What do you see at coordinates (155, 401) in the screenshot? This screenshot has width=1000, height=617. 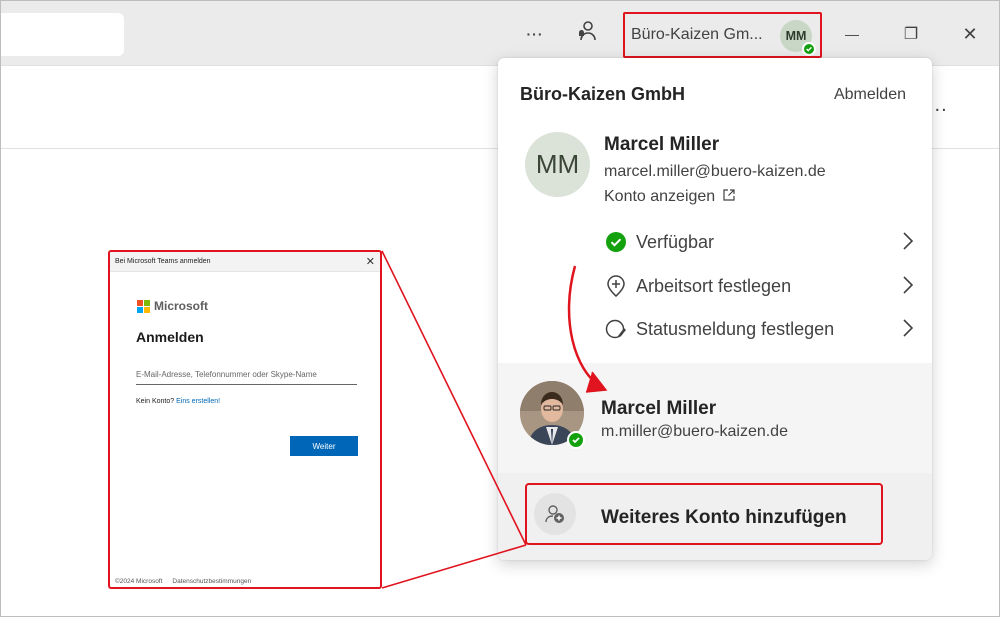 I see `no-account-label: Kein Konto?` at bounding box center [155, 401].